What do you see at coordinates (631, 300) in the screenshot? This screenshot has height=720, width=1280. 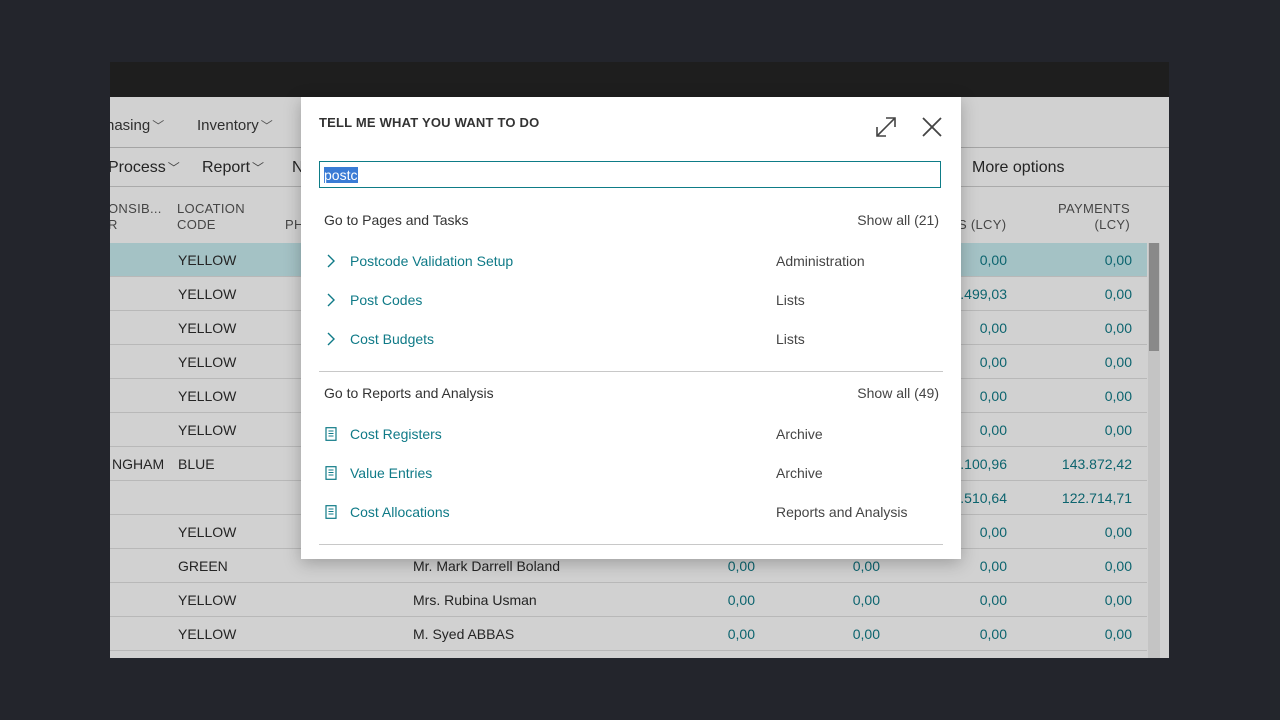 I see `result-item-page: Post Codes Lists` at bounding box center [631, 300].